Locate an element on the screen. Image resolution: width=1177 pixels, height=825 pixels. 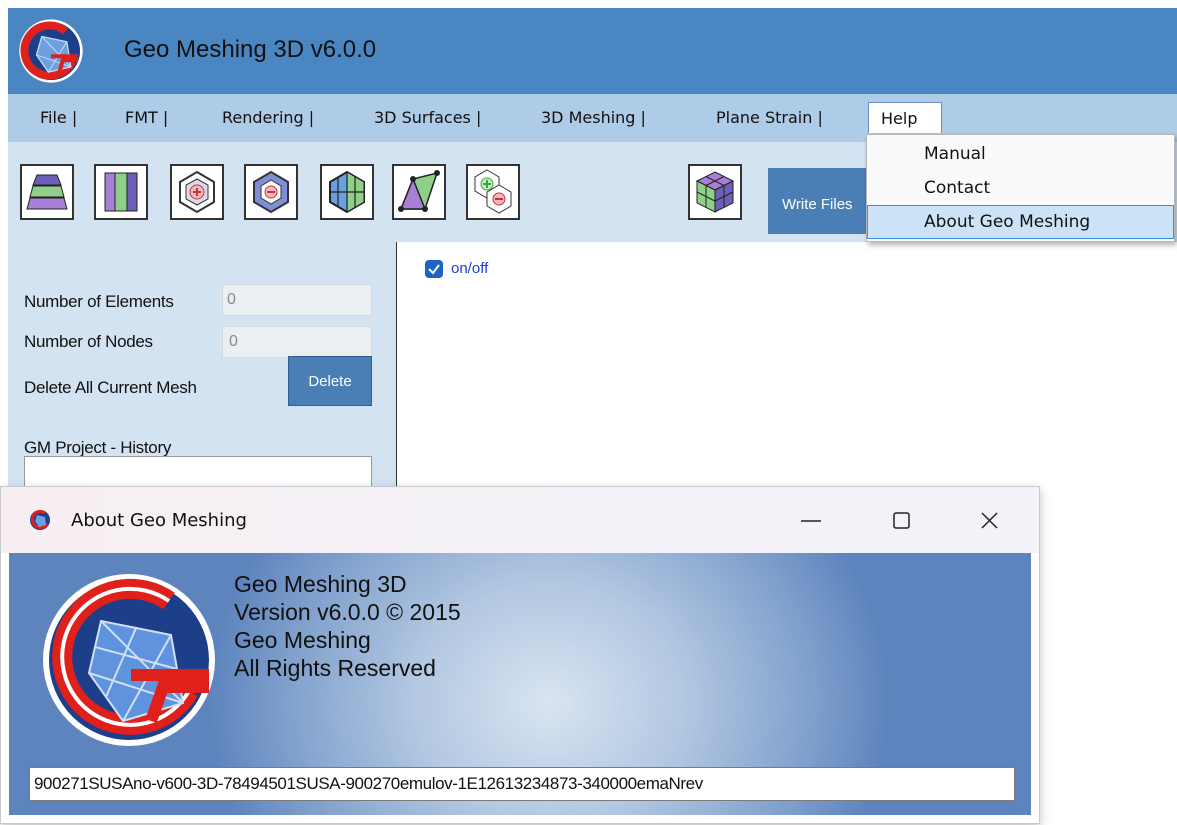
menu-help: Help is located at coordinates (905, 117).